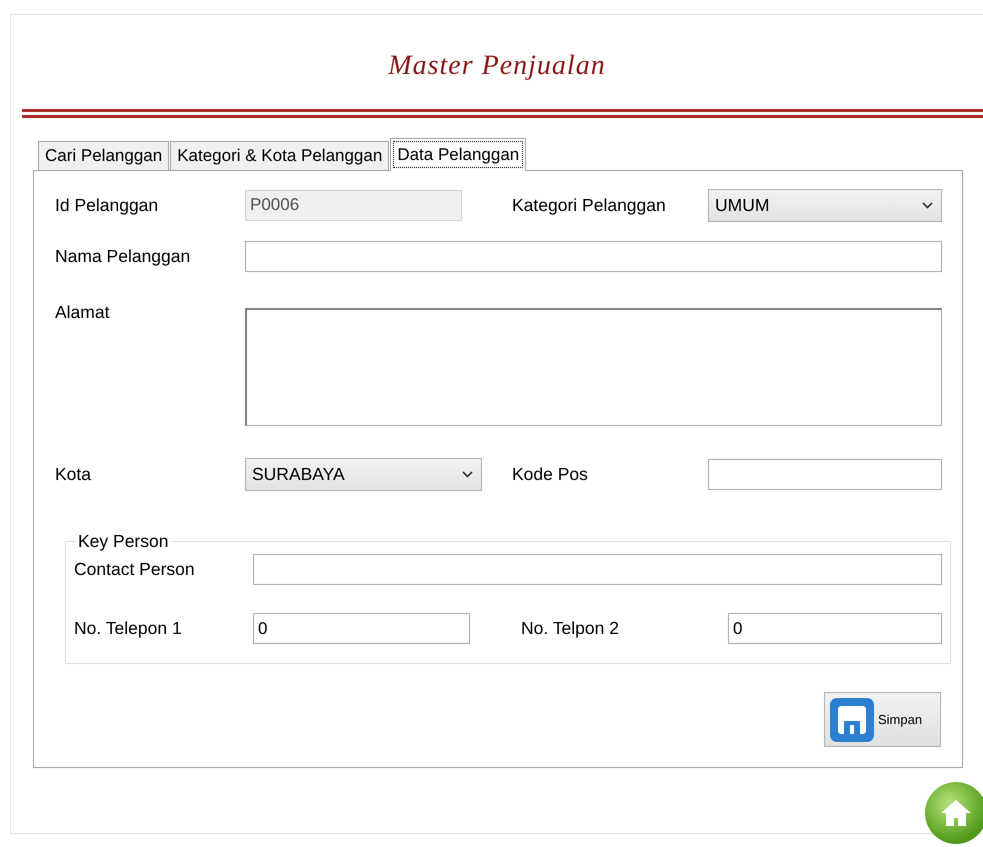  What do you see at coordinates (882, 719) in the screenshot?
I see `save-button: Simpan` at bounding box center [882, 719].